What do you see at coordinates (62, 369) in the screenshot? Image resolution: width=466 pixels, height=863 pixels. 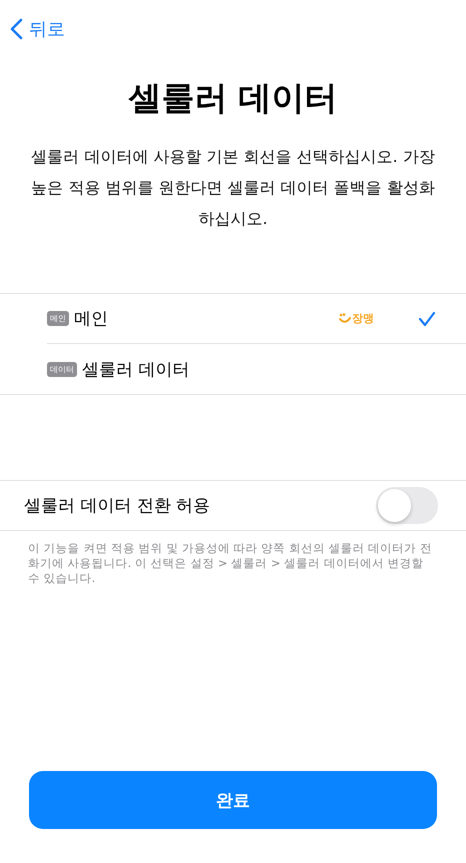 I see `line-badge: 데이터` at bounding box center [62, 369].